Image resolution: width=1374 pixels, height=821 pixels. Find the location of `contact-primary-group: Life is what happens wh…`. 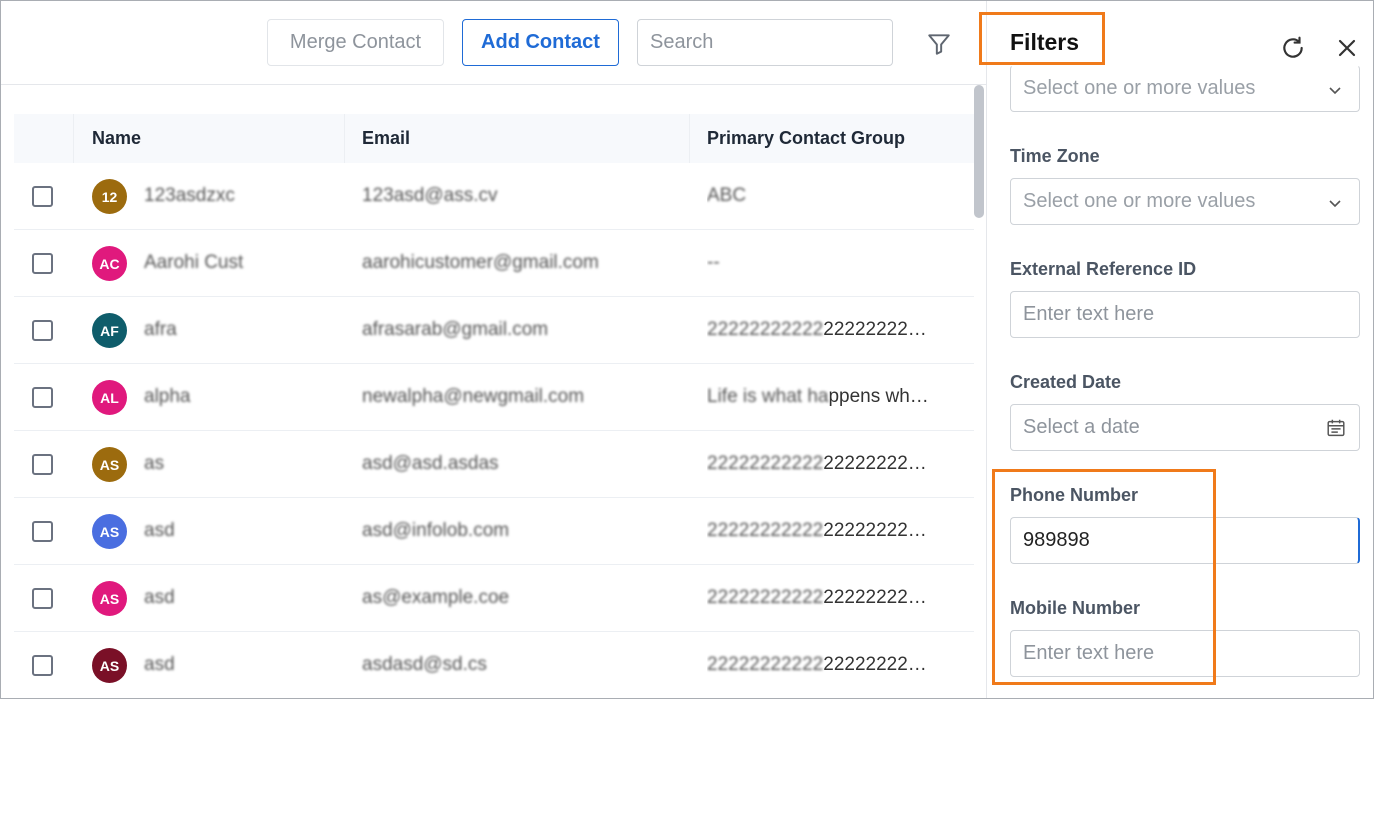

contact-primary-group: Life is what happens wh… is located at coordinates (827, 397).